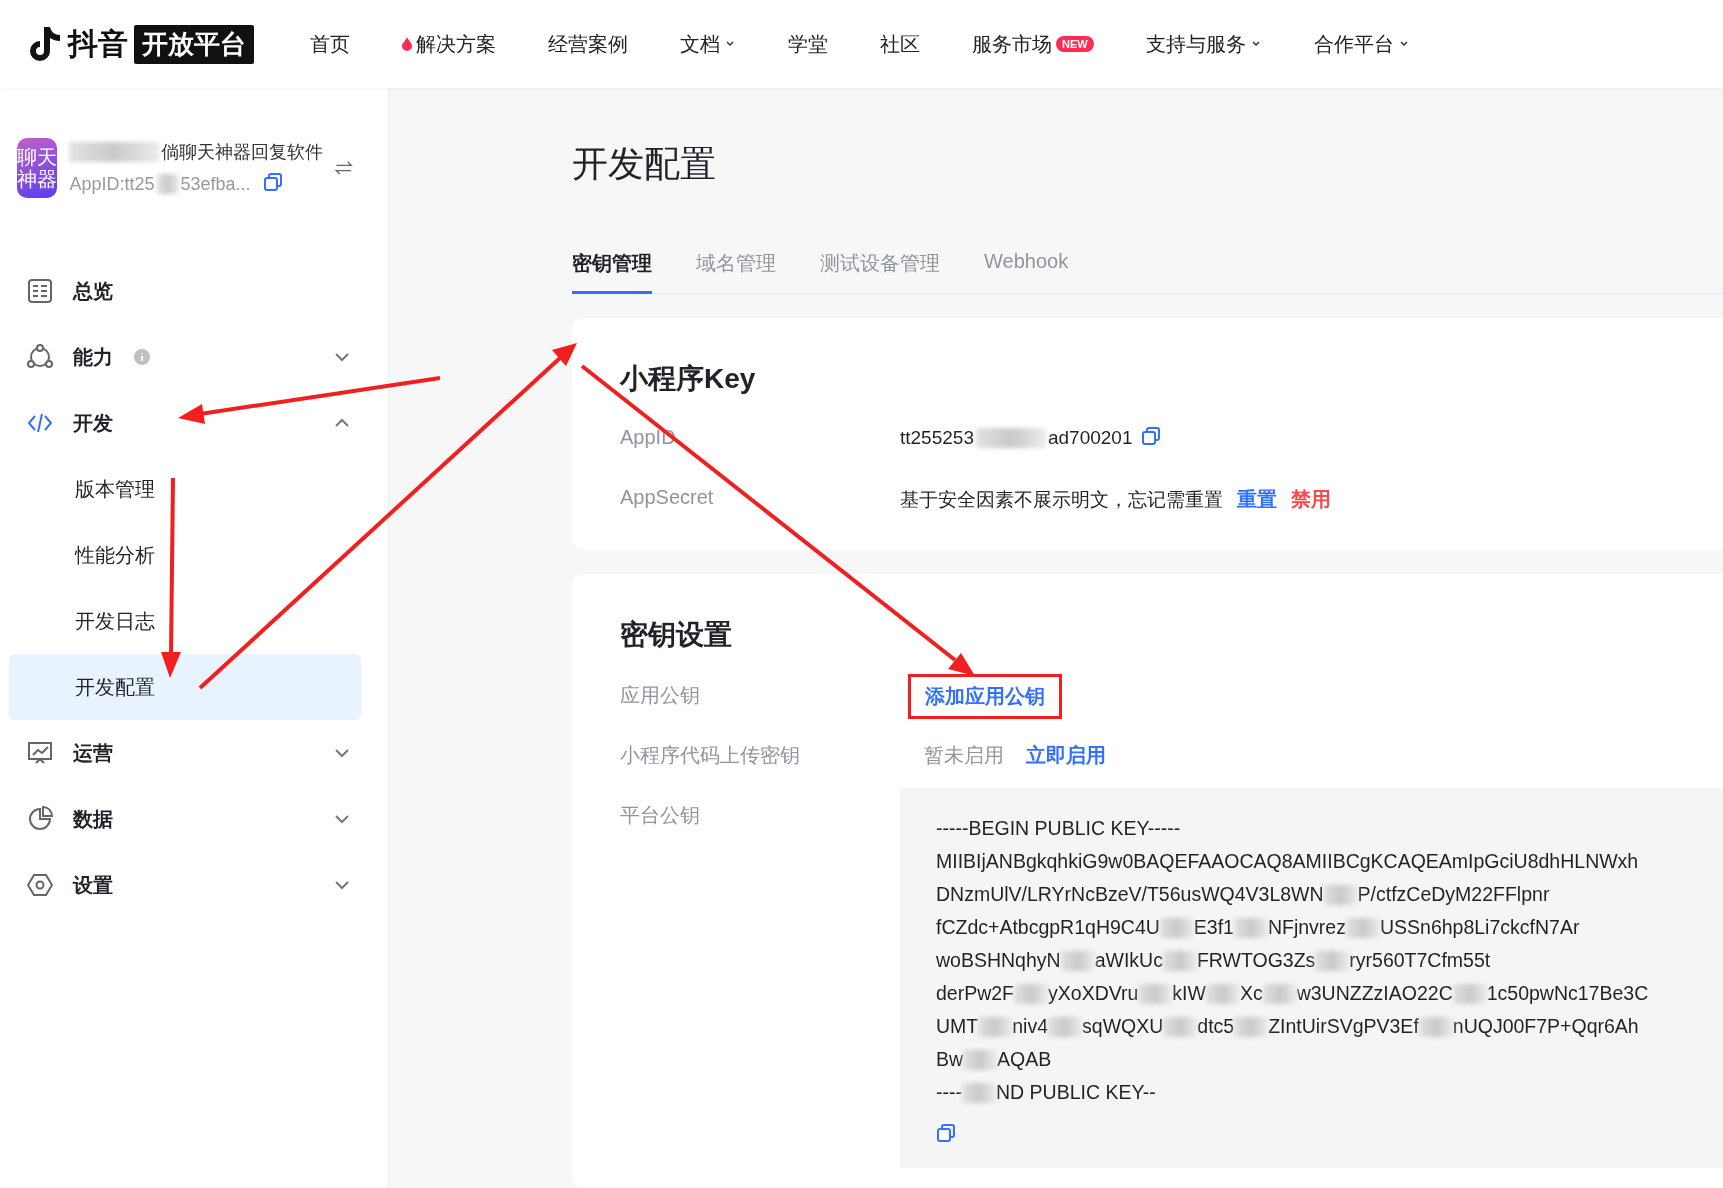 The height and width of the screenshot is (1188, 1723). What do you see at coordinates (1090, 438) in the screenshot?
I see `app-id-value: ad700201` at bounding box center [1090, 438].